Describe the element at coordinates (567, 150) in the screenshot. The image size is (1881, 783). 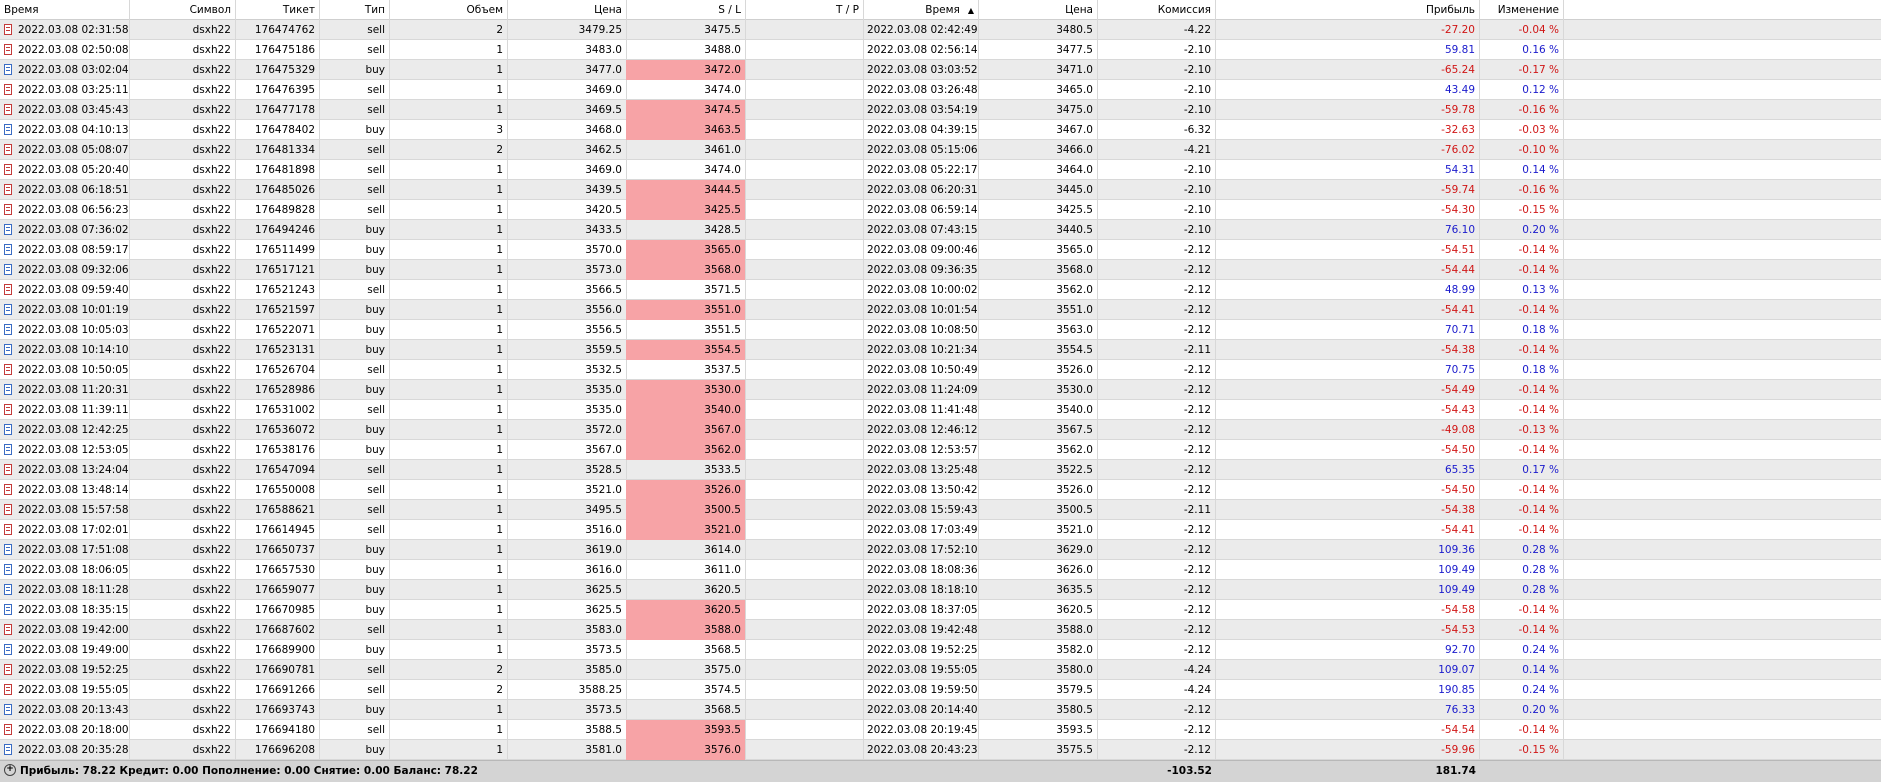
I see `price-cell: 3462.5` at that location.